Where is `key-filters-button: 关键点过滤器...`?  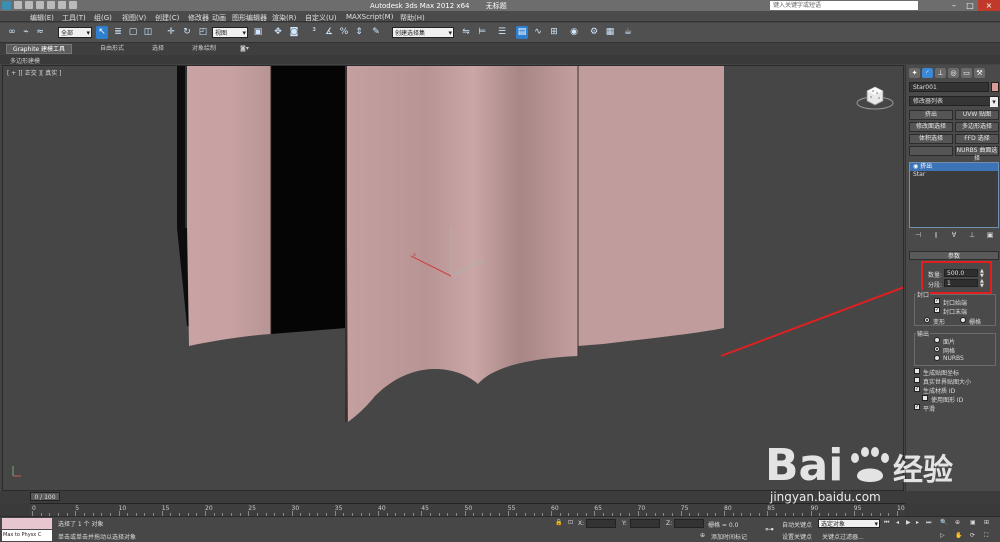
key-filters-button: 关键点过滤器... is located at coordinates (843, 536).